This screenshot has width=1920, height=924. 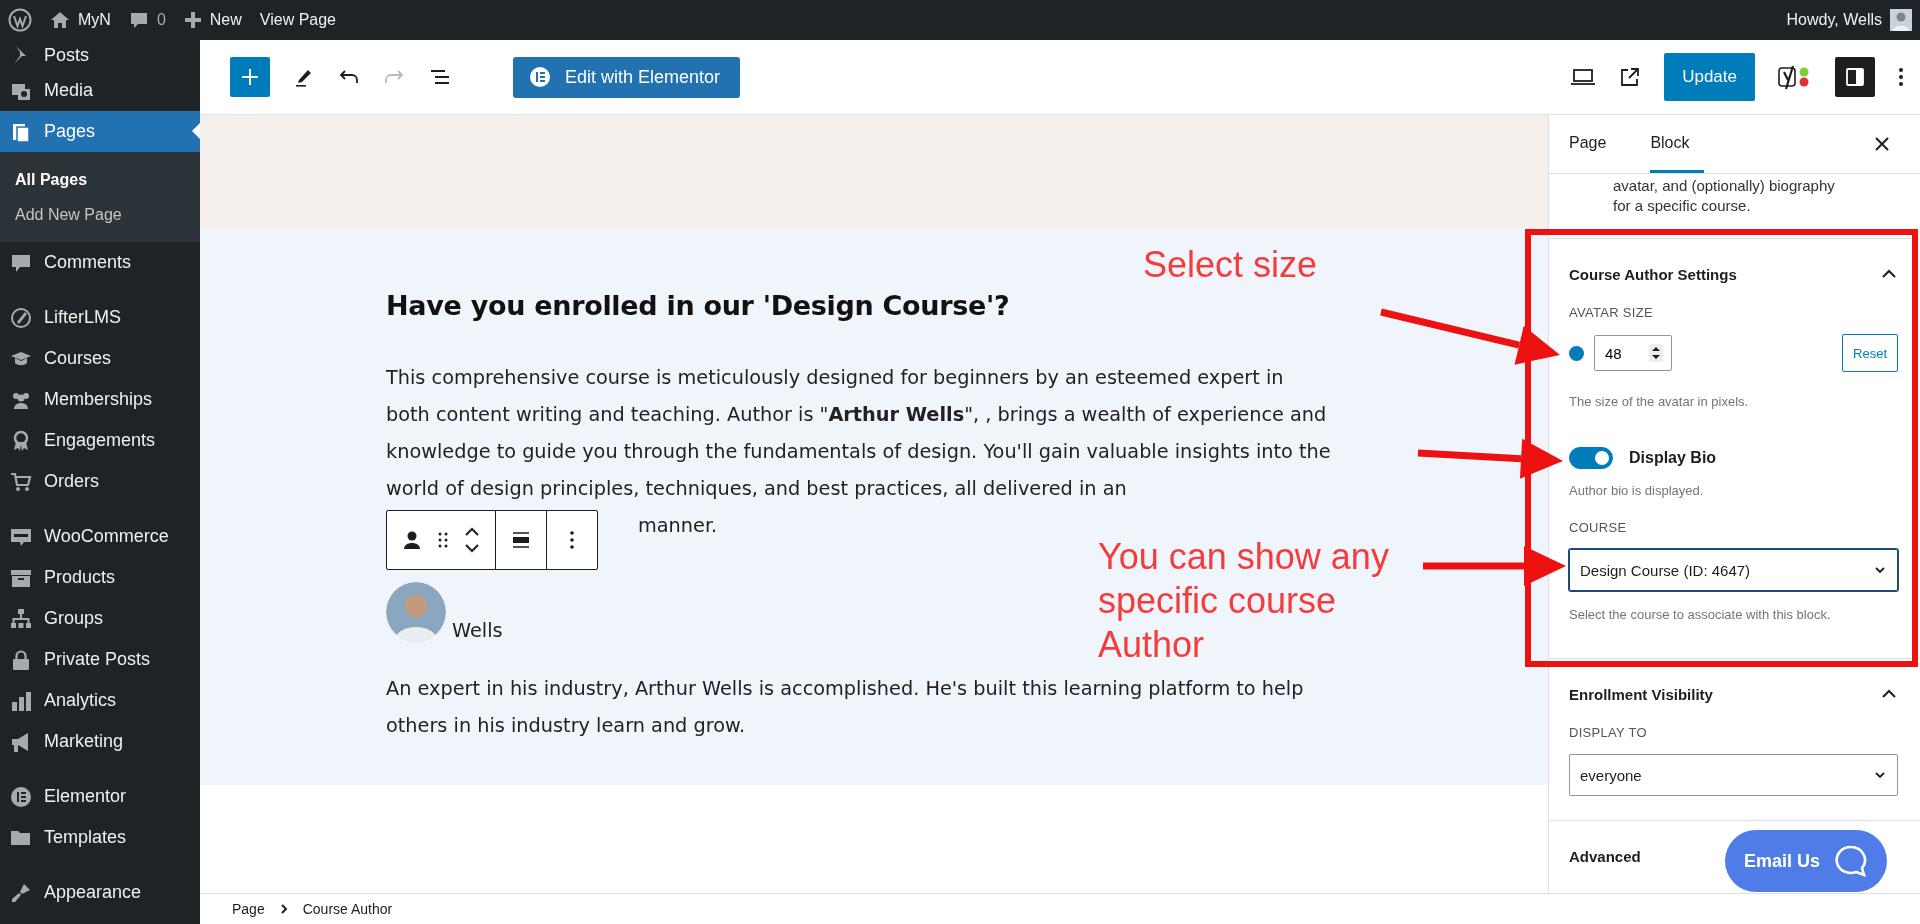 I want to click on person-icon, so click(x=412, y=540).